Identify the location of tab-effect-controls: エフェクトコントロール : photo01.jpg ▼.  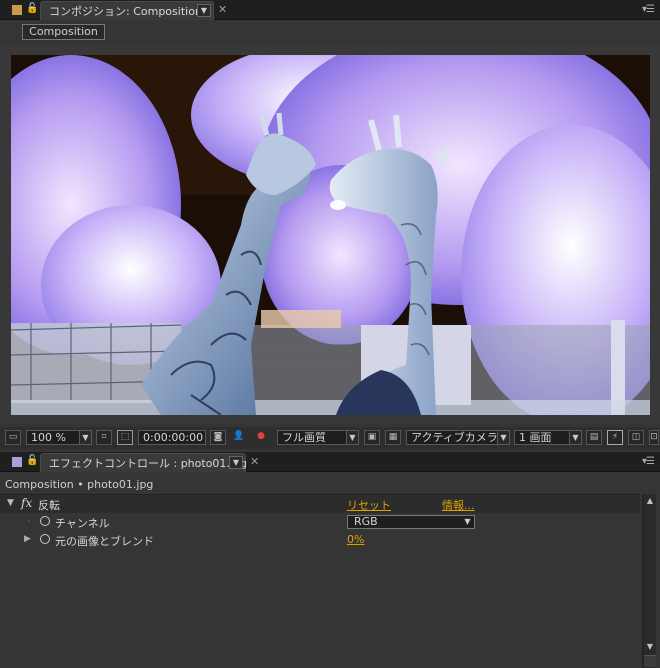
(143, 462).